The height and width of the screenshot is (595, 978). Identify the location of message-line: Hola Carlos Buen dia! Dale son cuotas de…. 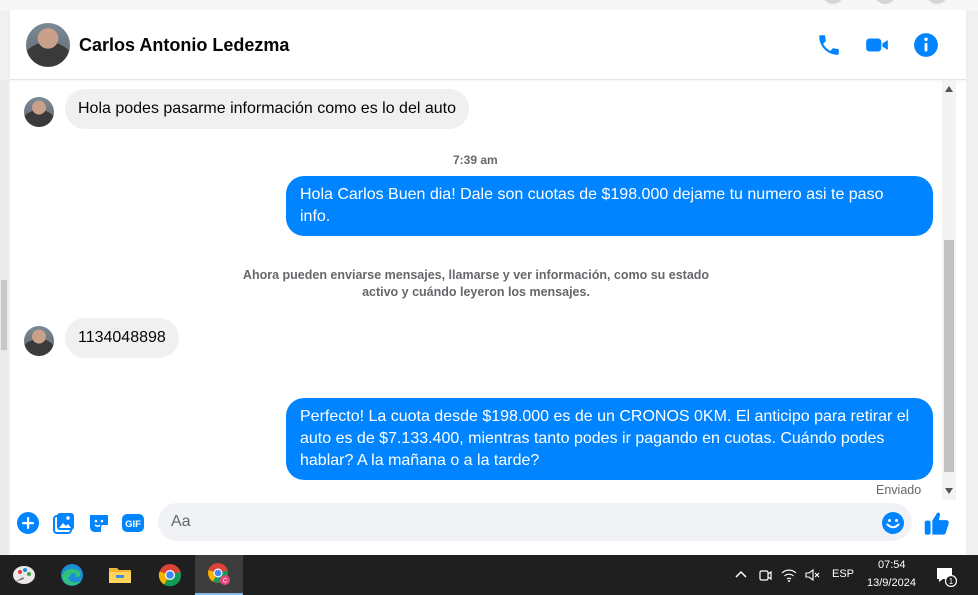
(592, 194).